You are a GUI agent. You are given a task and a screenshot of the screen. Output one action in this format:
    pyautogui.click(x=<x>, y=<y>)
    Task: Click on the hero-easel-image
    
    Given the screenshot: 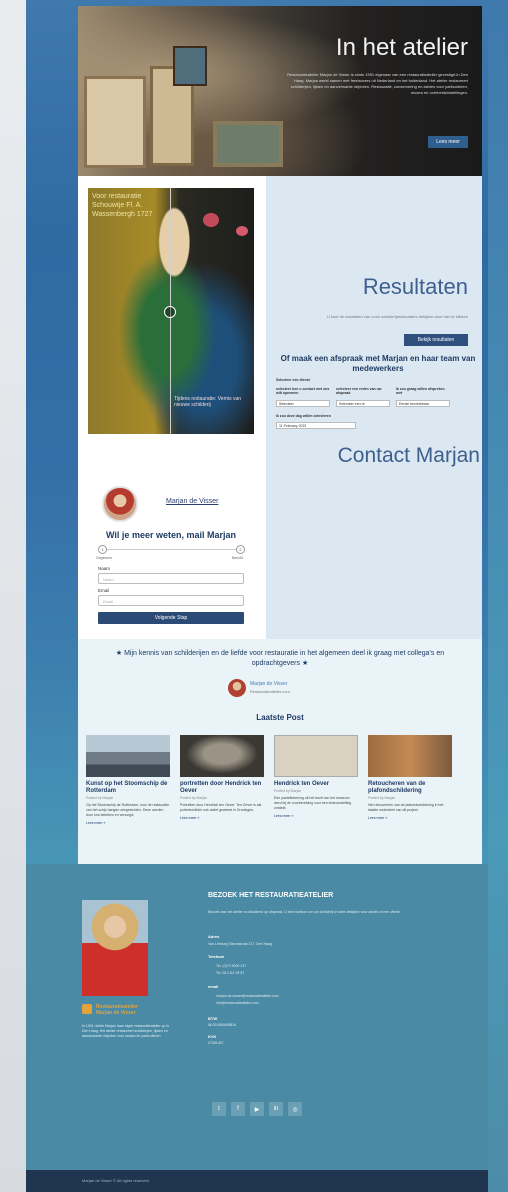 What is the action you would take?
    pyautogui.click(x=190, y=66)
    